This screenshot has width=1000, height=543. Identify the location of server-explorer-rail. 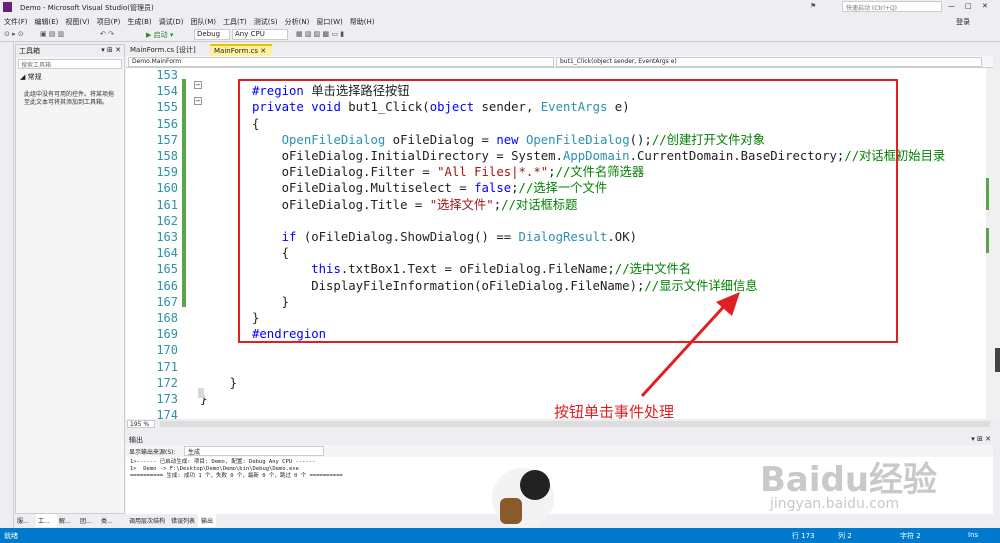
(7, 285).